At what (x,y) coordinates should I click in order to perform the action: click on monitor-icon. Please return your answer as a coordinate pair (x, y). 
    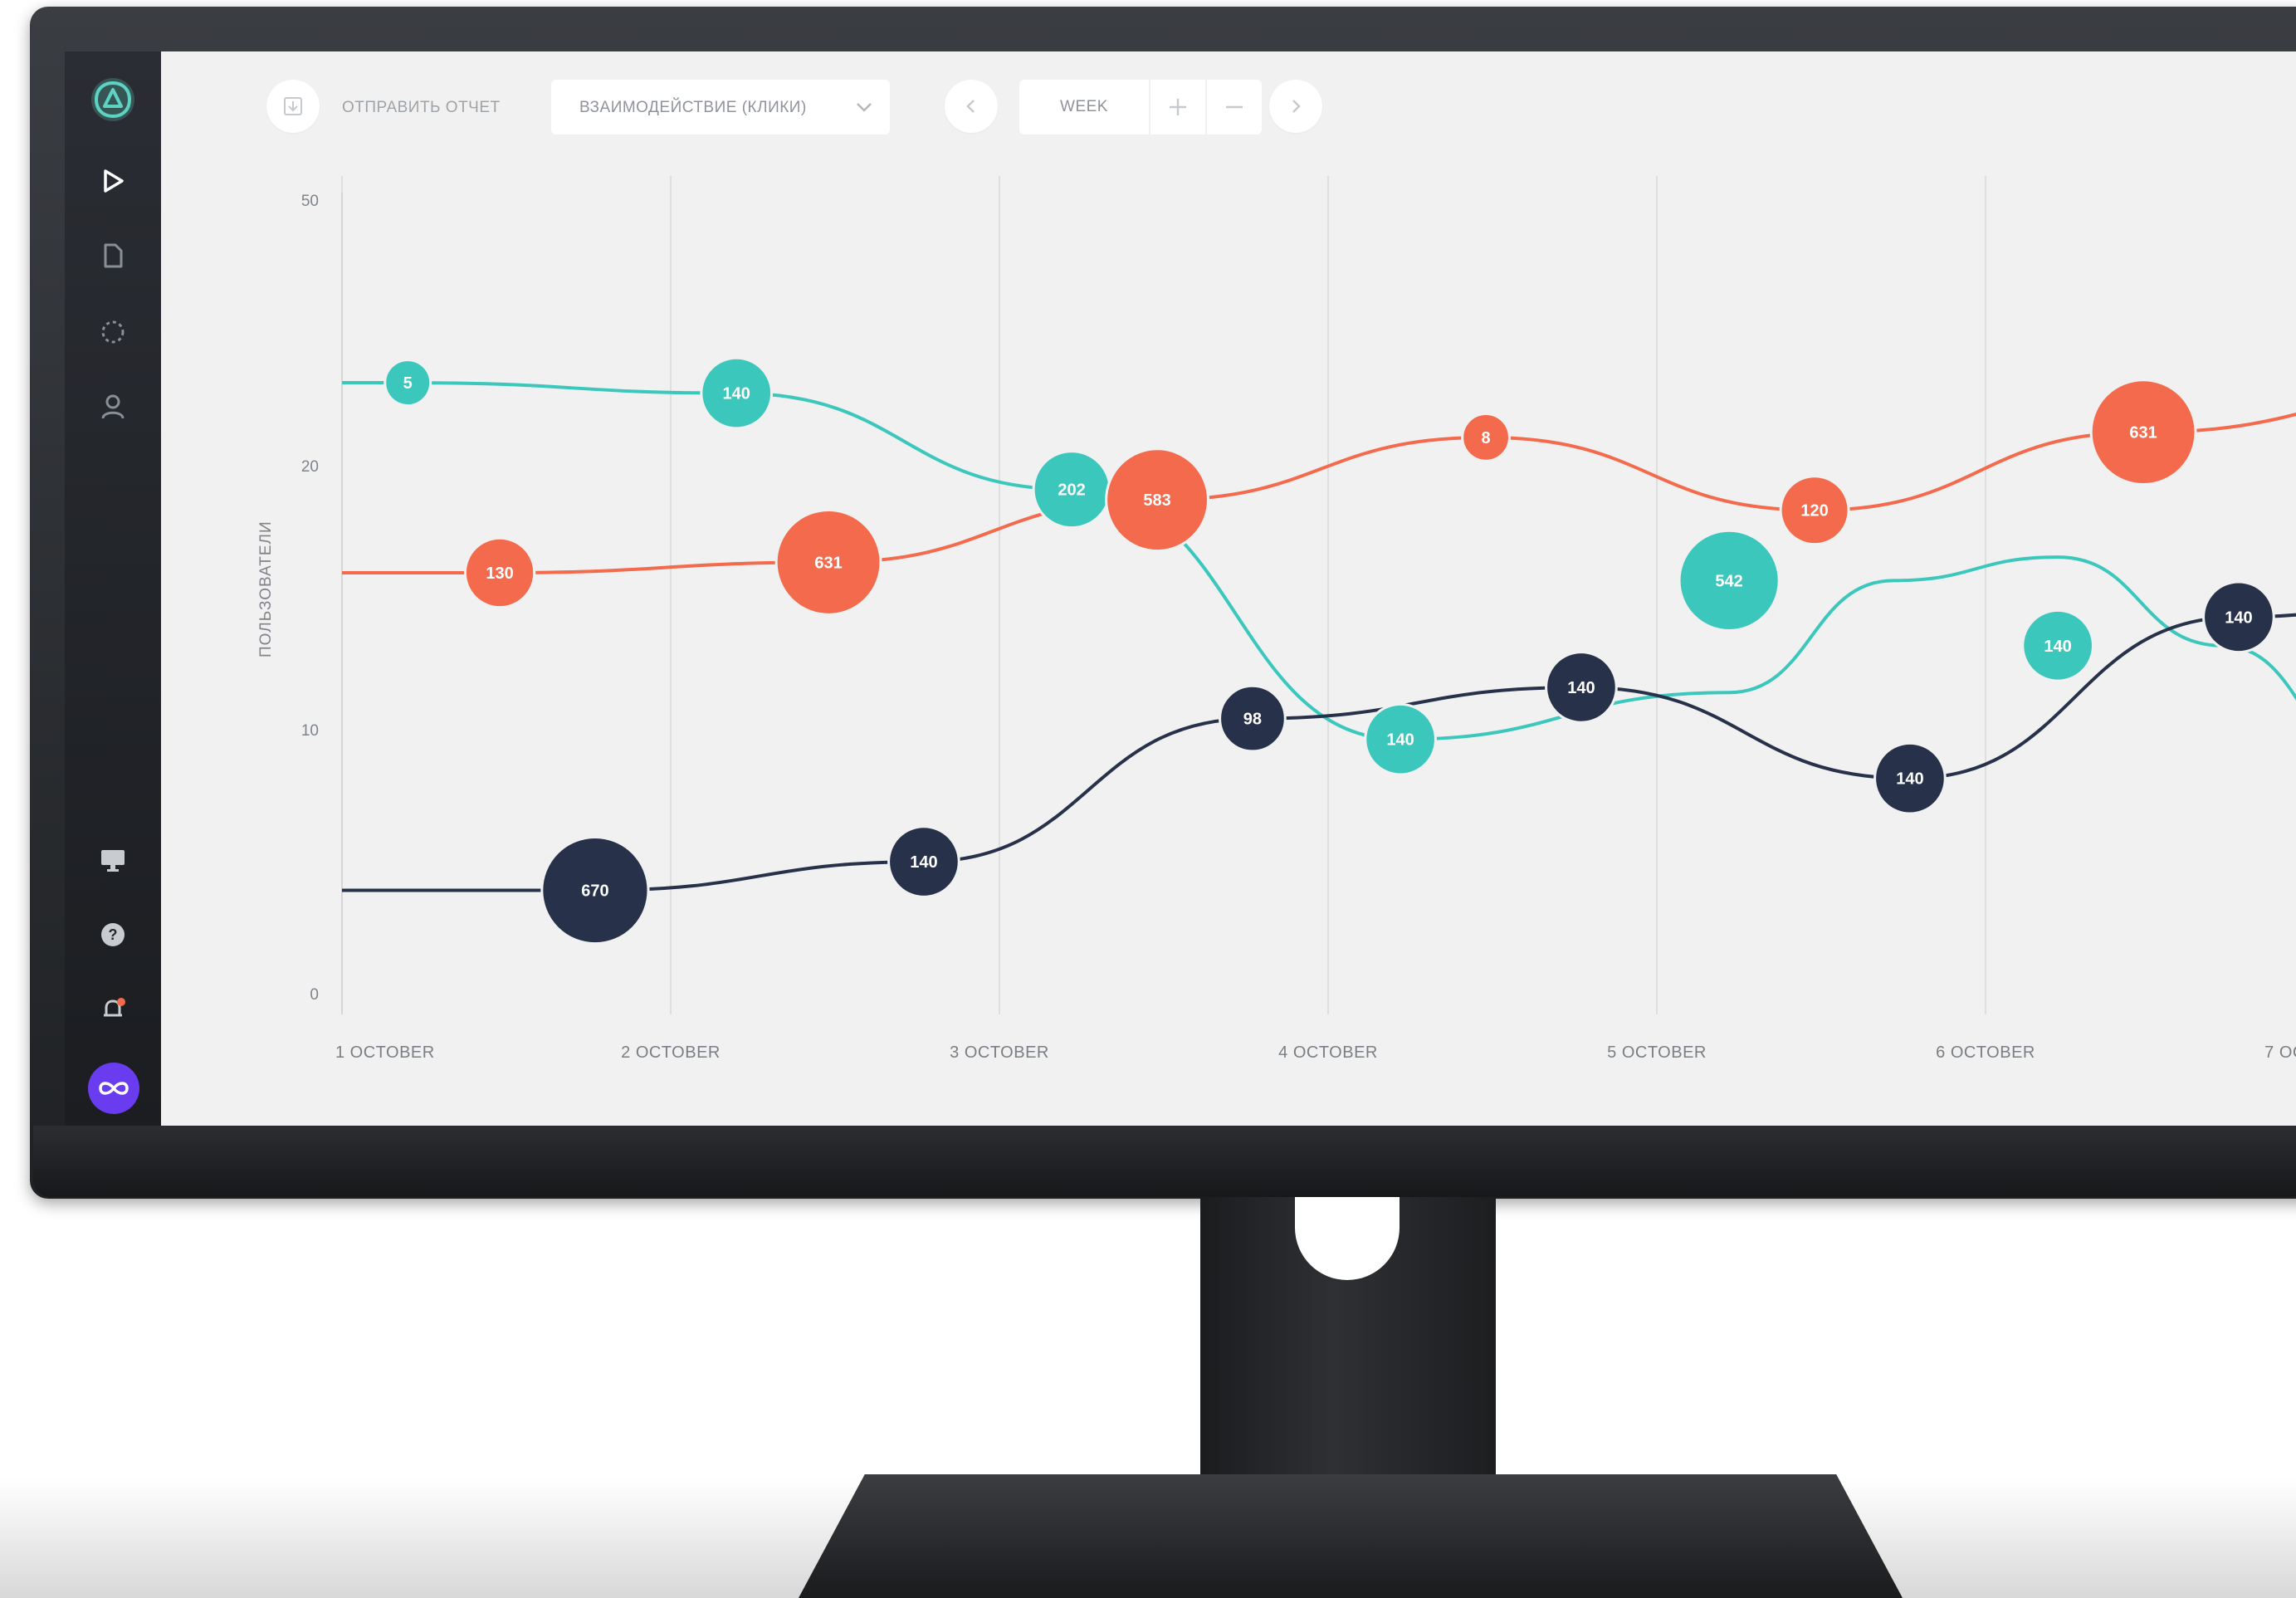
    Looking at the image, I should click on (113, 860).